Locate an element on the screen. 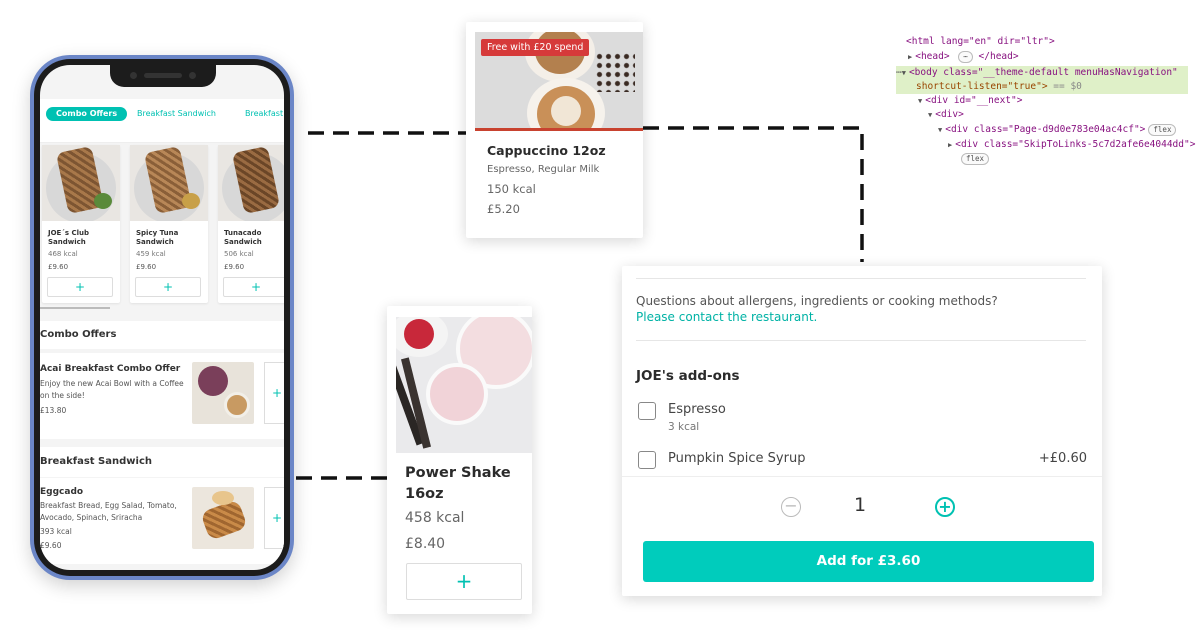 The image size is (1202, 634). increase-quantity-button: + is located at coordinates (945, 507).